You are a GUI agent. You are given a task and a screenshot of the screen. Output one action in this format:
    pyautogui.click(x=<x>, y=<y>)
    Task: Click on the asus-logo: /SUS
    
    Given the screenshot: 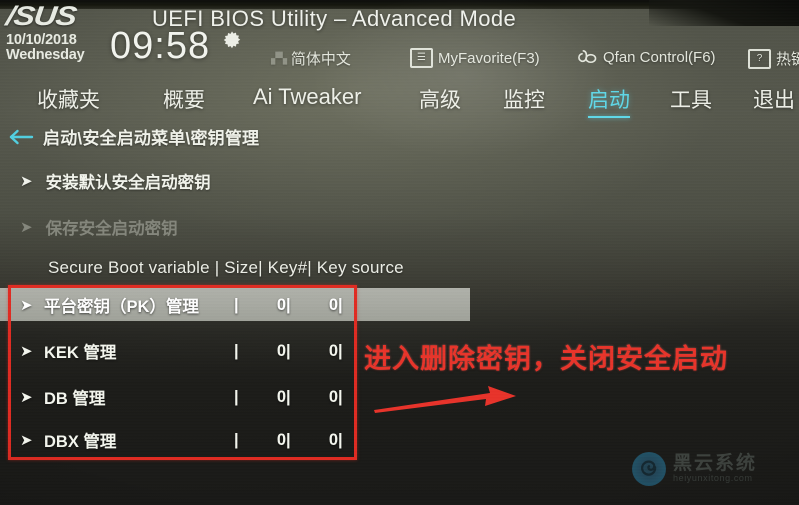 What is the action you would take?
    pyautogui.click(x=41, y=16)
    